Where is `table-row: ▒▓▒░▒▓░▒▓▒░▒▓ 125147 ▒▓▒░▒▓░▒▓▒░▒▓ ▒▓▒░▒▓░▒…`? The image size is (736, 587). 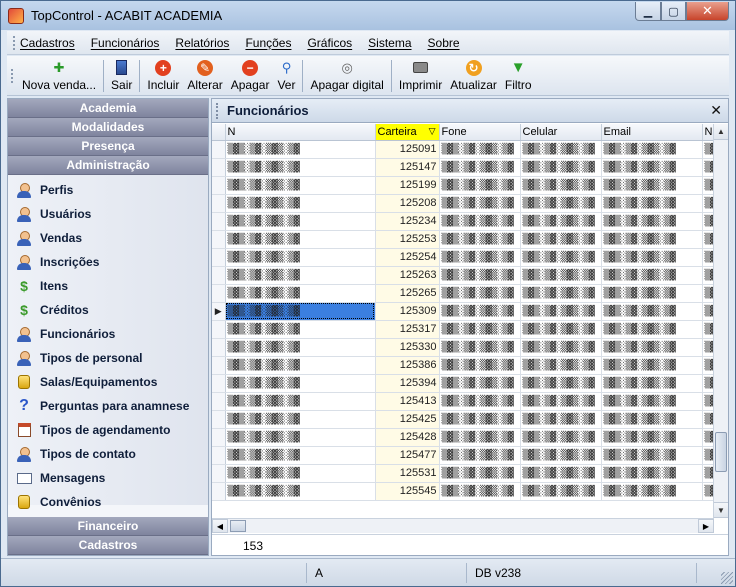 table-row: ▒▓▒░▒▓░▒▓▒░▒▓ 125147 ▒▓▒░▒▓░▒▓▒░▒▓ ▒▓▒░▒▓░▒… is located at coordinates (463, 167).